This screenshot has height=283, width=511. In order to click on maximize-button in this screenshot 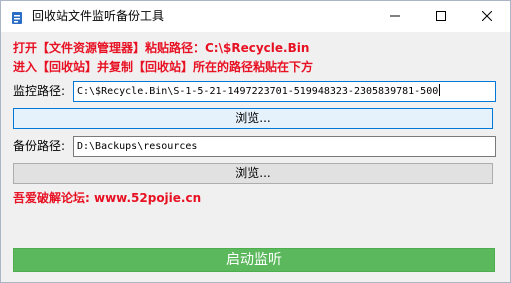, I will do `click(441, 16)`.